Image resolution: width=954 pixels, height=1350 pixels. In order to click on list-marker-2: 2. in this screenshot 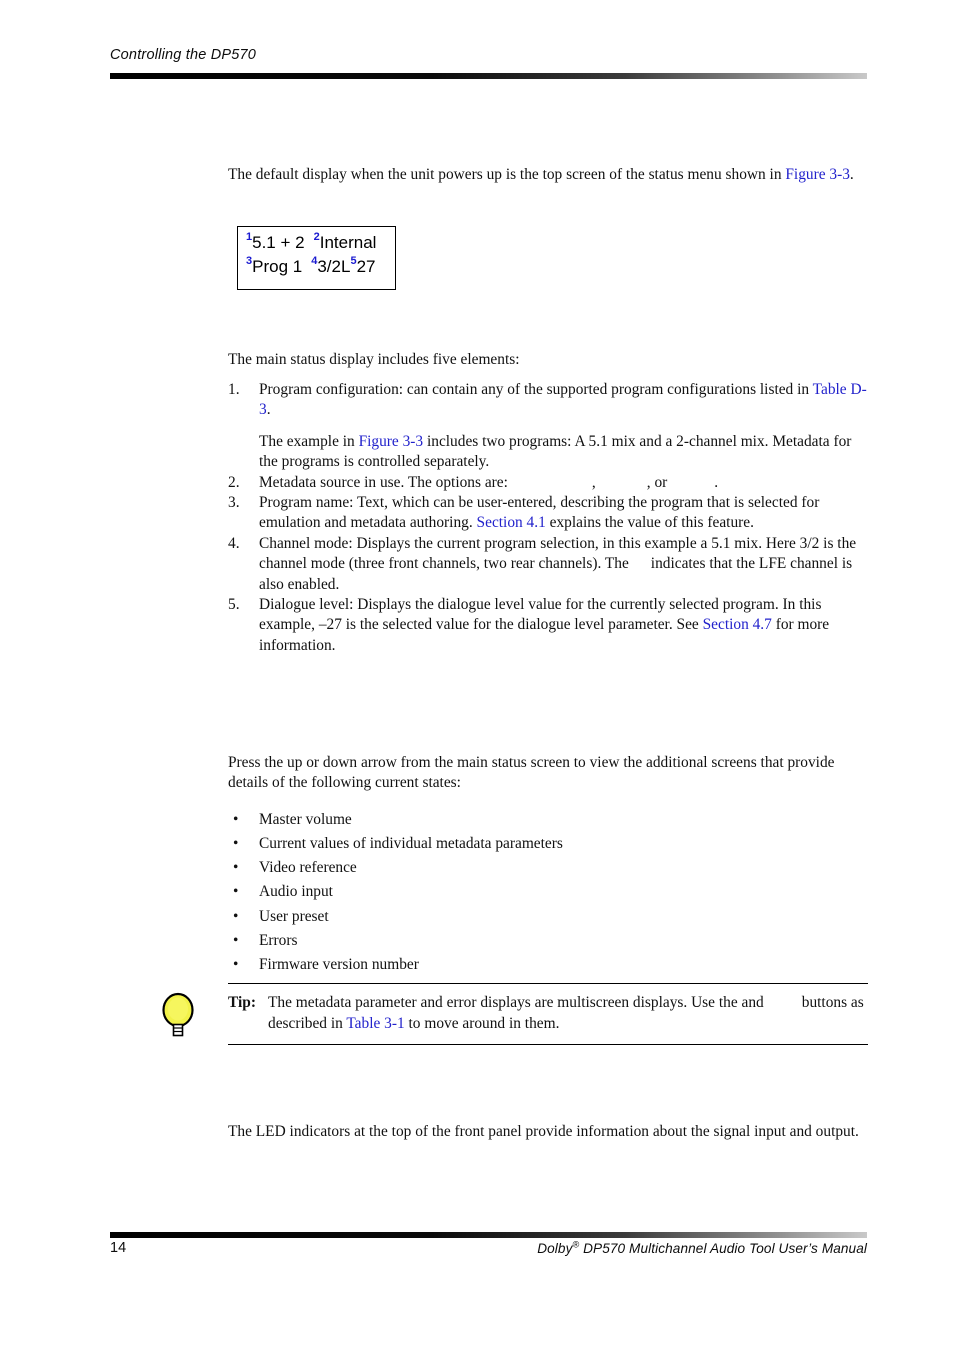, I will do `click(234, 482)`.